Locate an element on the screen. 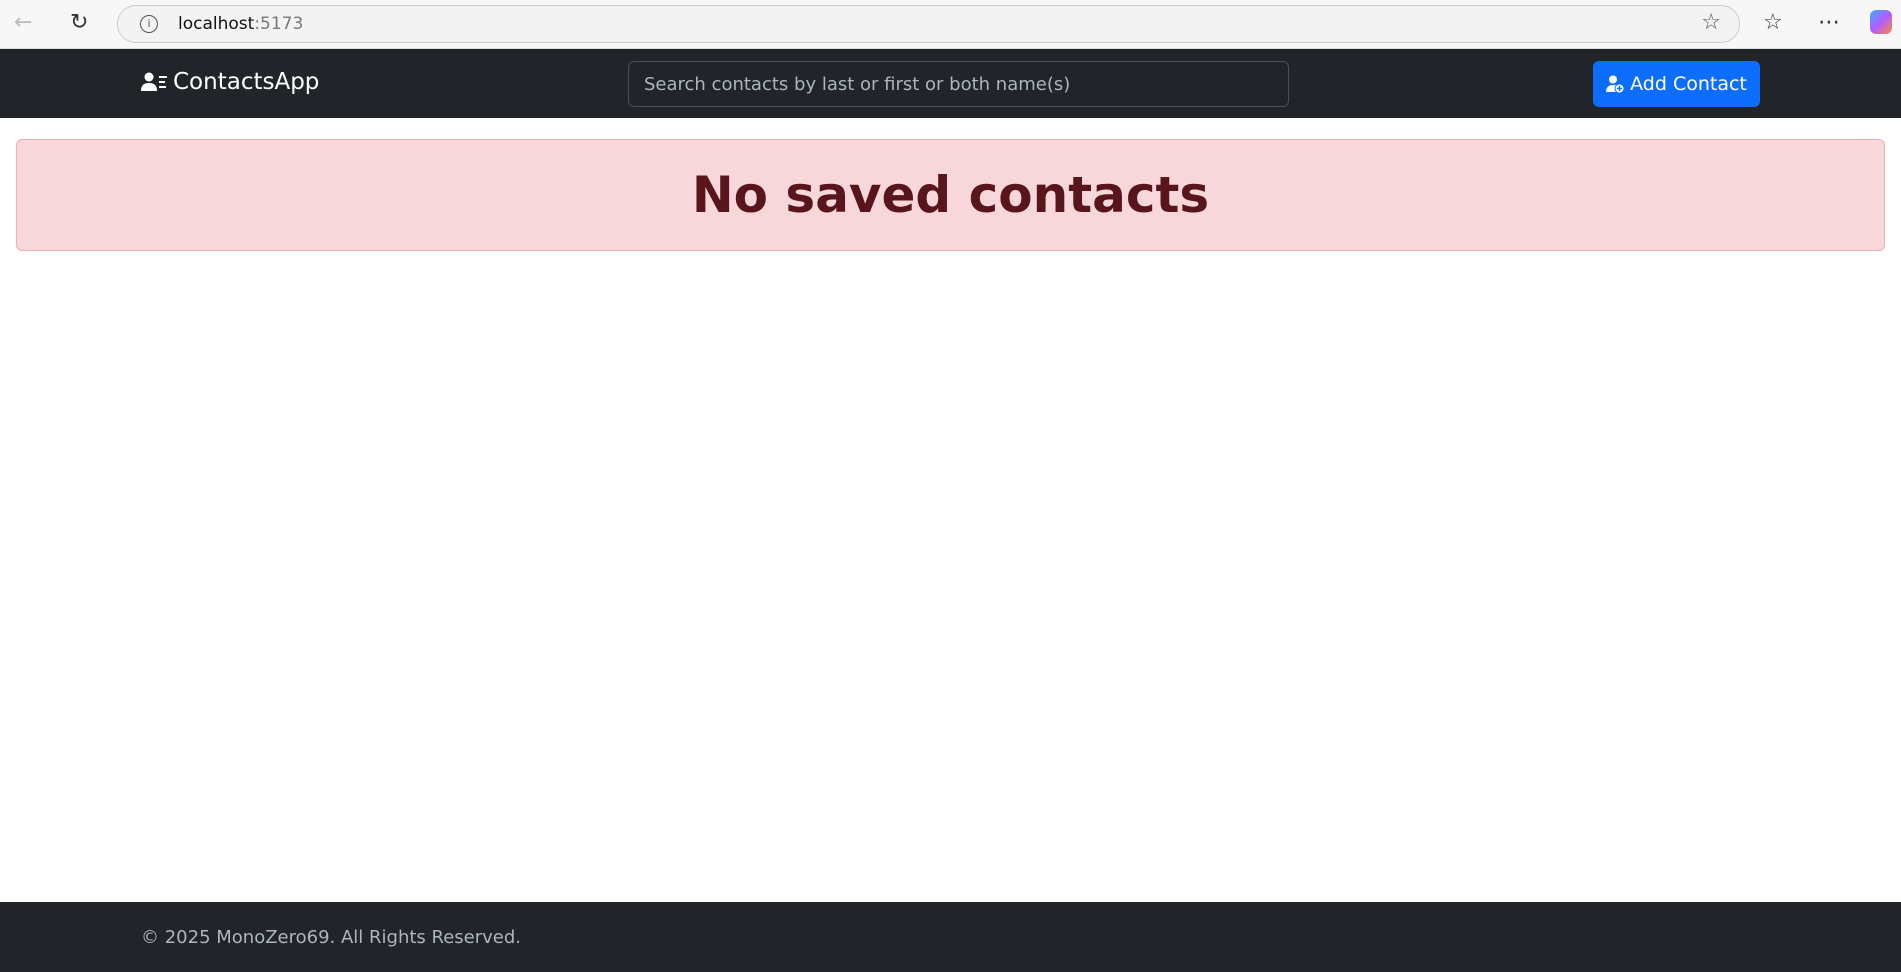  navbar: ContactsApp Add Contact is located at coordinates (950, 83).